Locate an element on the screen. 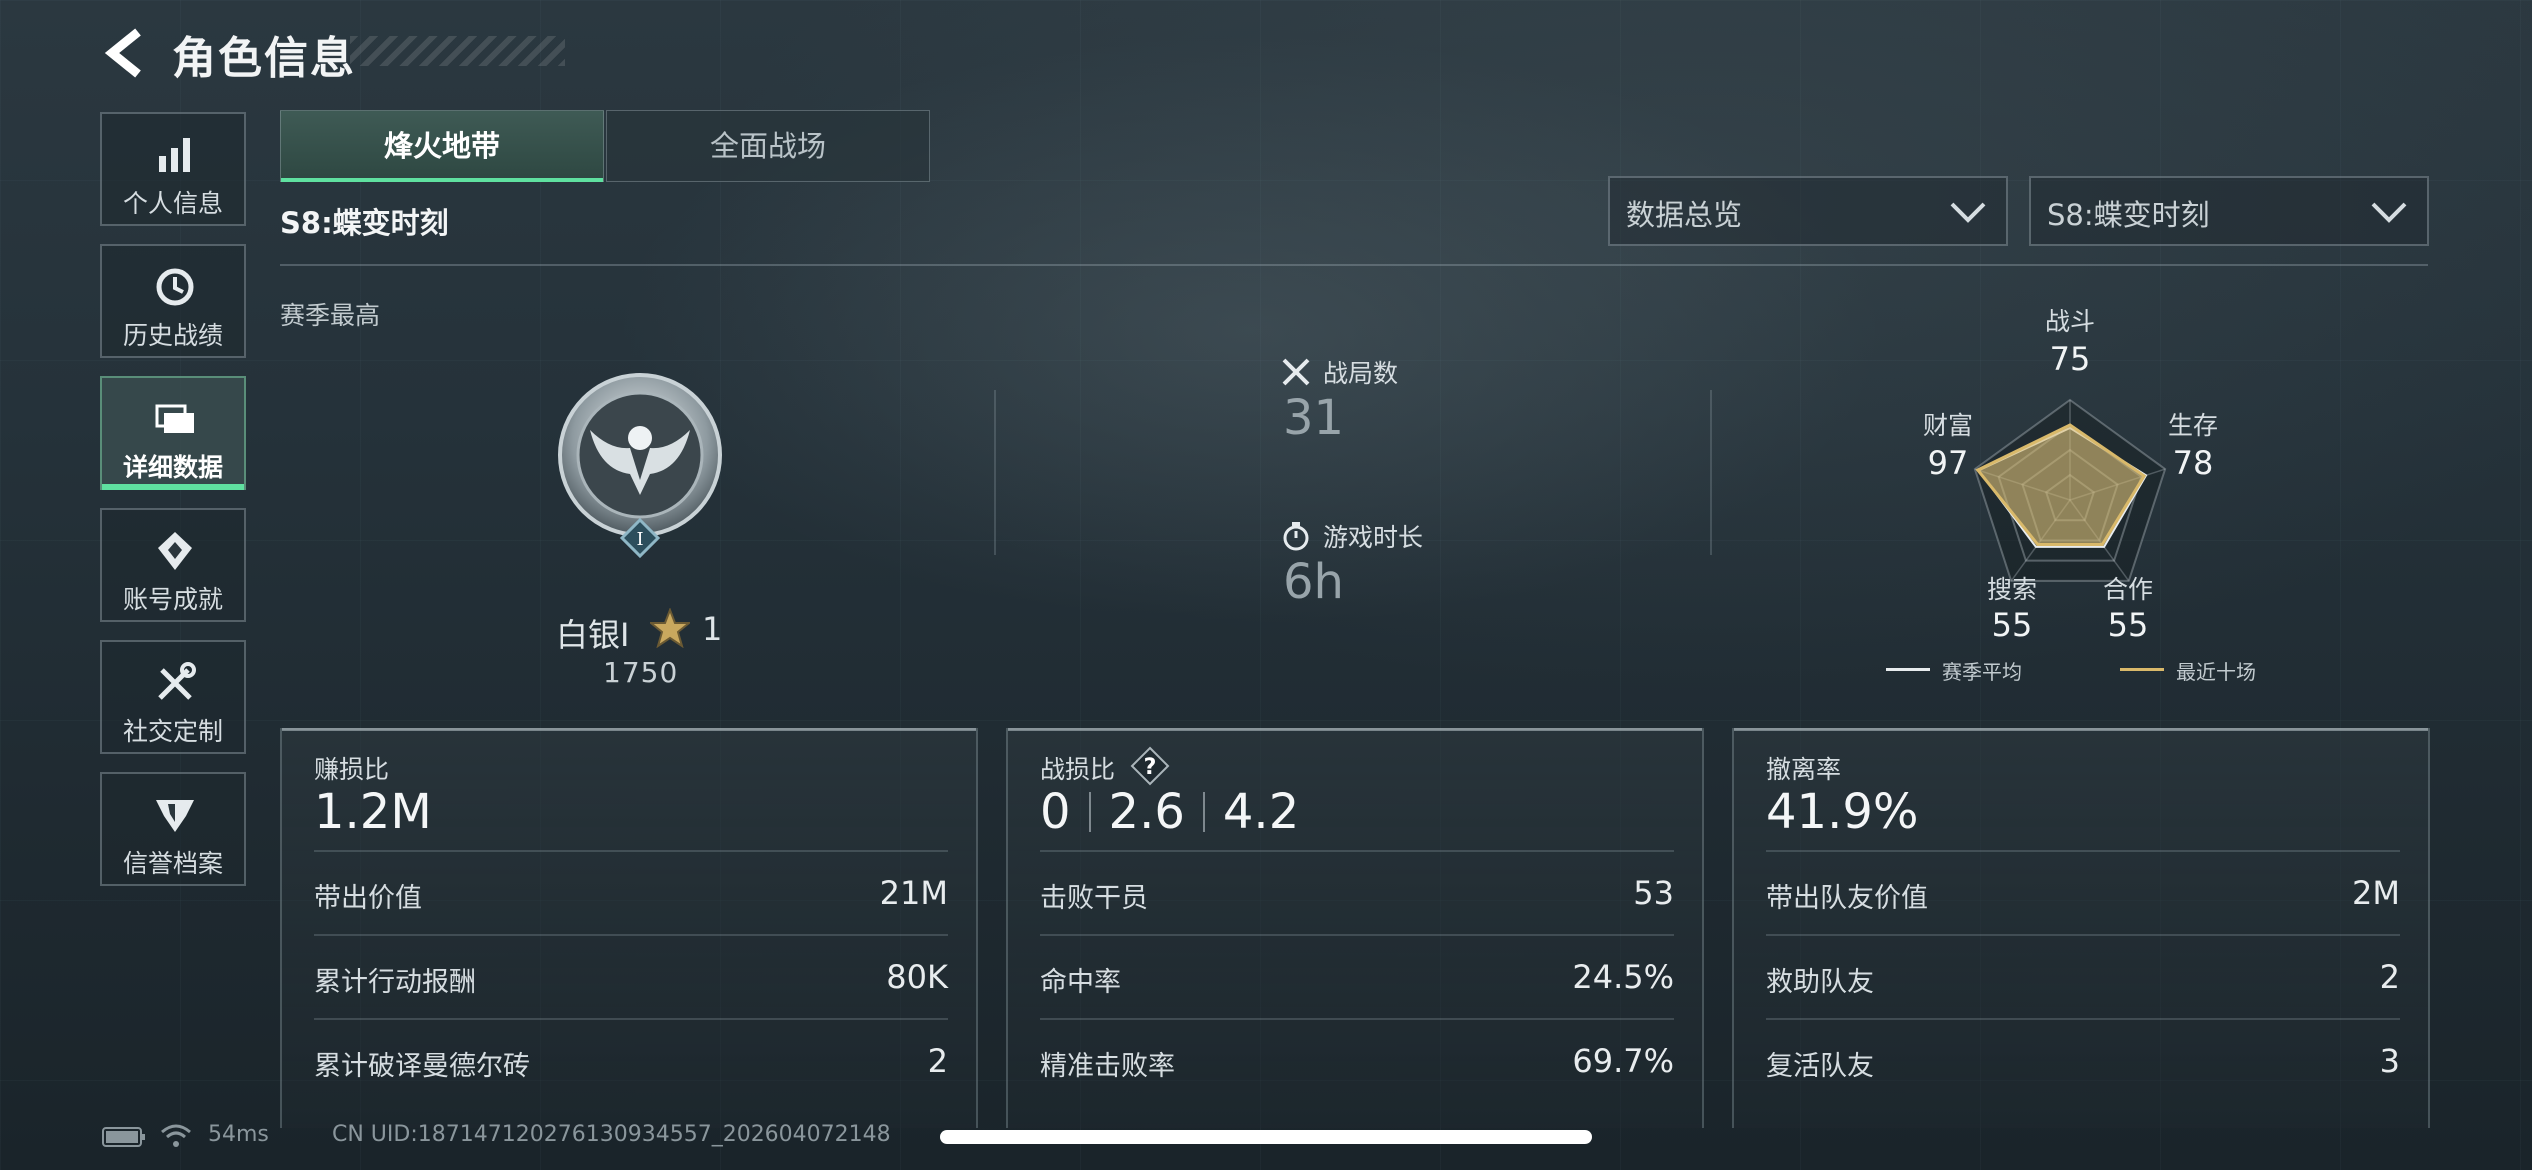 The width and height of the screenshot is (2532, 1170). legend-last-ten: 最近十场 is located at coordinates (2216, 672).